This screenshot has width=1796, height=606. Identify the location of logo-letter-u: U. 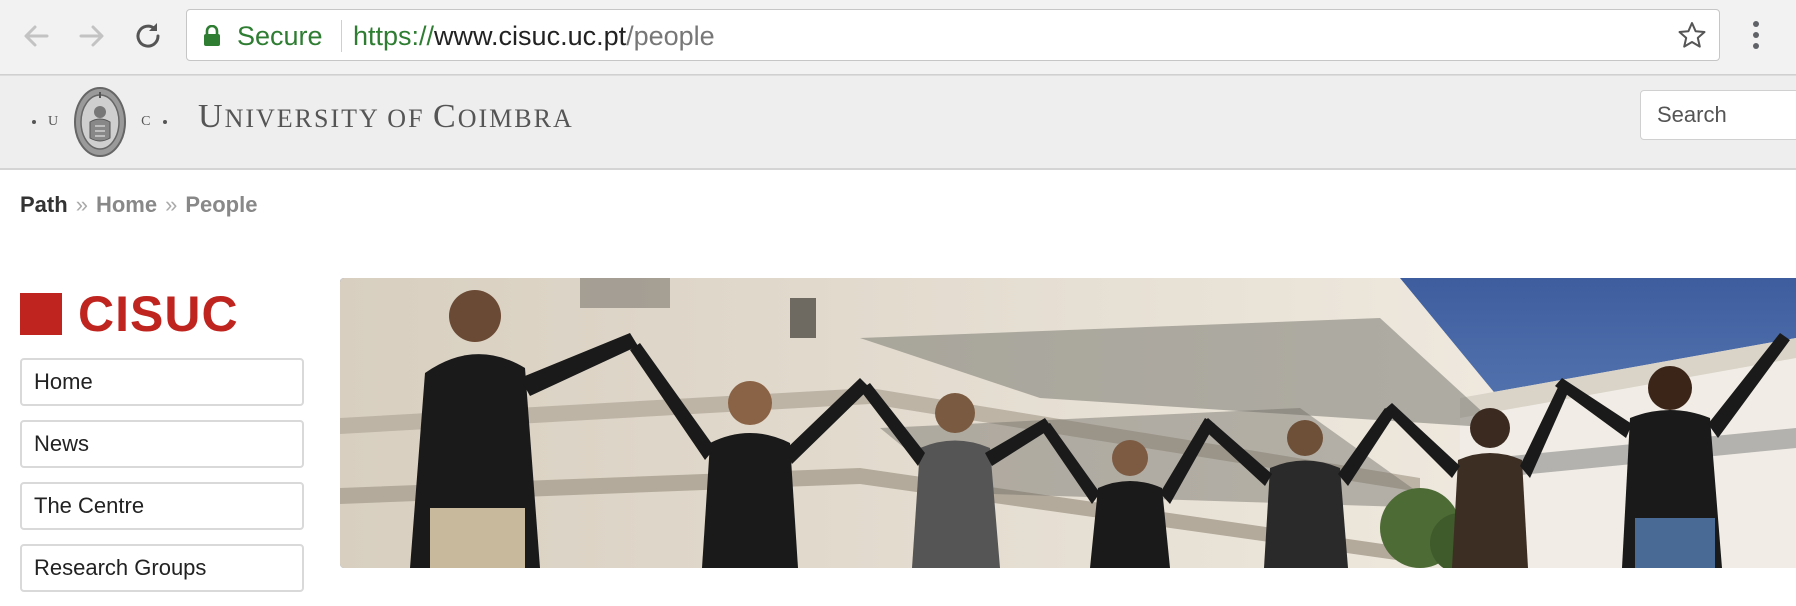
(54, 121).